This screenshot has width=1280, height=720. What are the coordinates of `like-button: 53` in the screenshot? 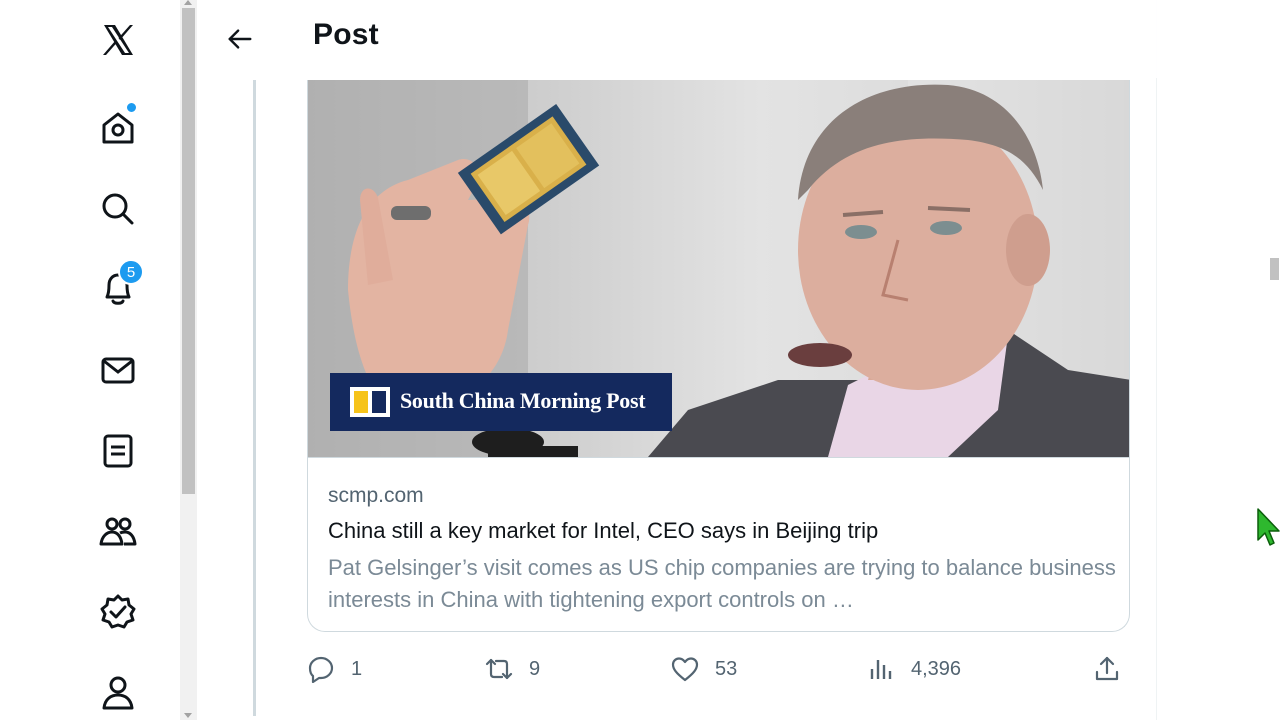 It's located at (704, 669).